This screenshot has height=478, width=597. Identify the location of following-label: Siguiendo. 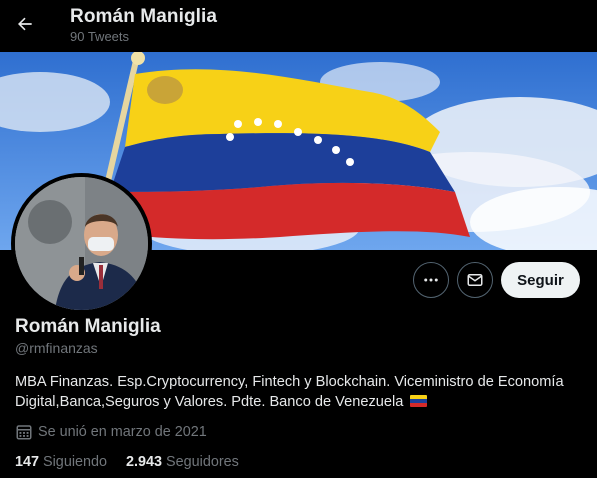
(75, 462).